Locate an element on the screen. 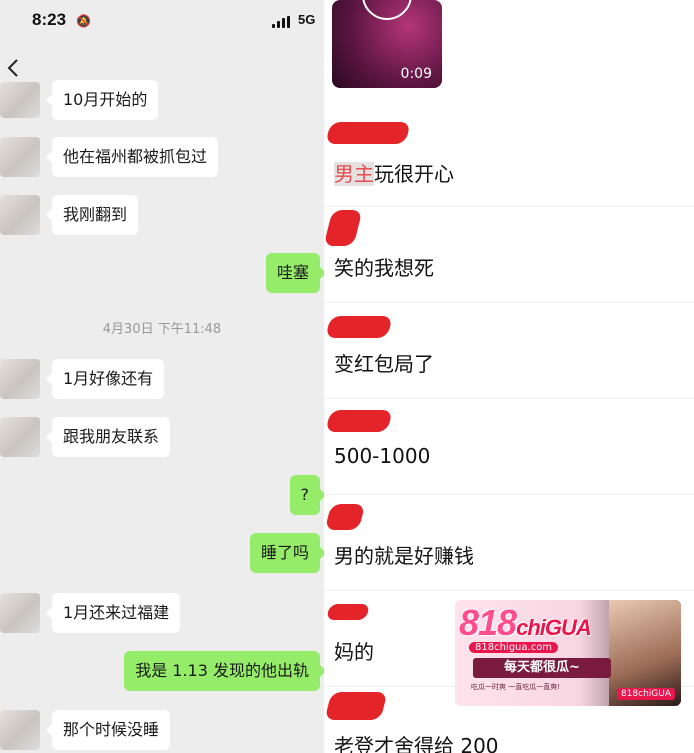 The height and width of the screenshot is (753, 694). message-bubble: 我刚翻到 is located at coordinates (92, 215).